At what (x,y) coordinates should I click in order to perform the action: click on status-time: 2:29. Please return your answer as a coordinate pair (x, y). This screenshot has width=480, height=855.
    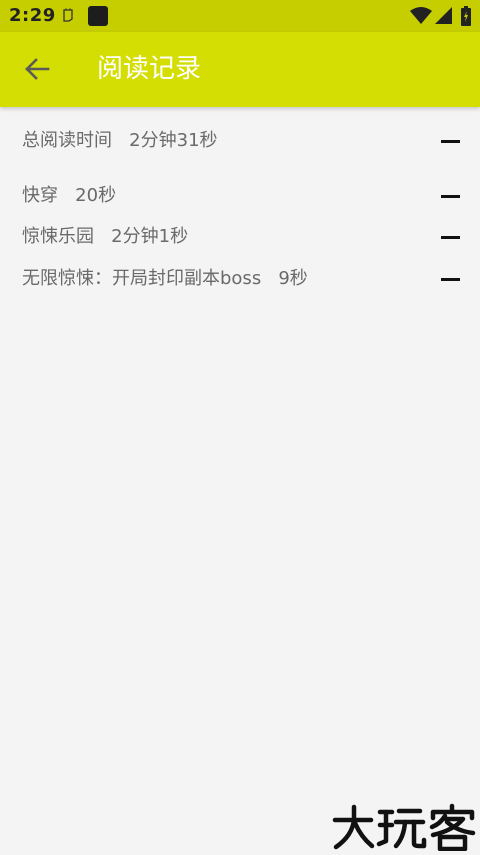
    Looking at the image, I should click on (32, 15).